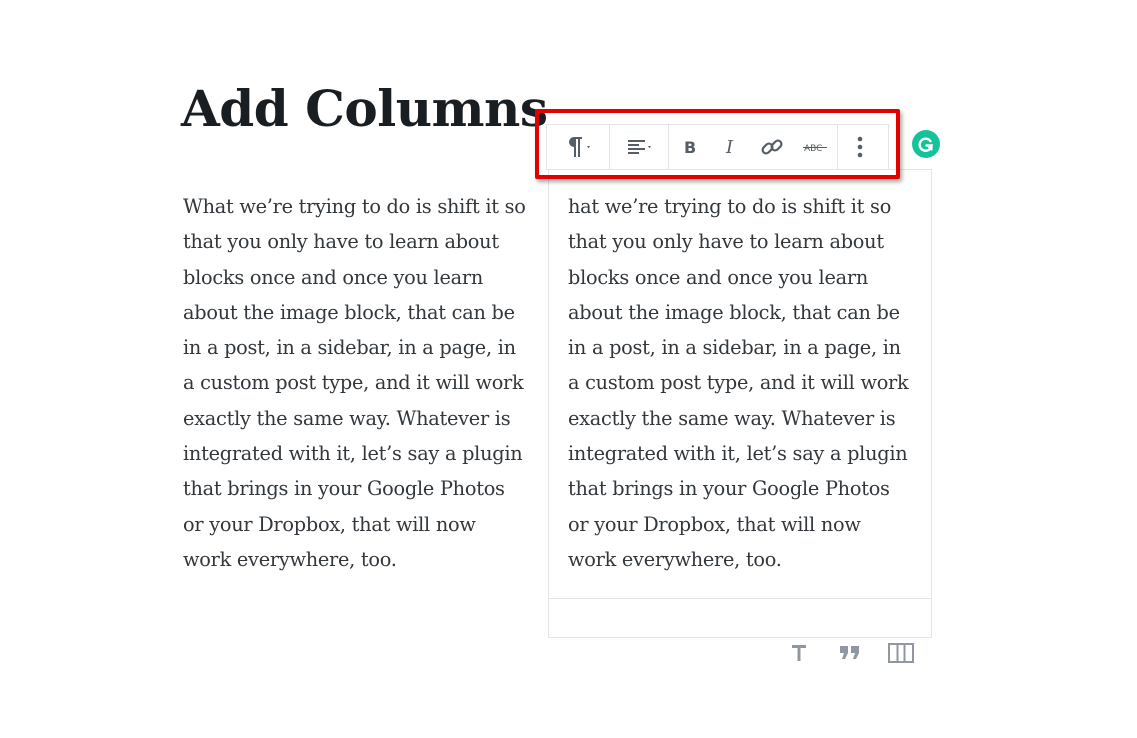 The height and width of the screenshot is (738, 1137). Describe the element at coordinates (364, 109) in the screenshot. I see `page-title: Add Columns` at that location.